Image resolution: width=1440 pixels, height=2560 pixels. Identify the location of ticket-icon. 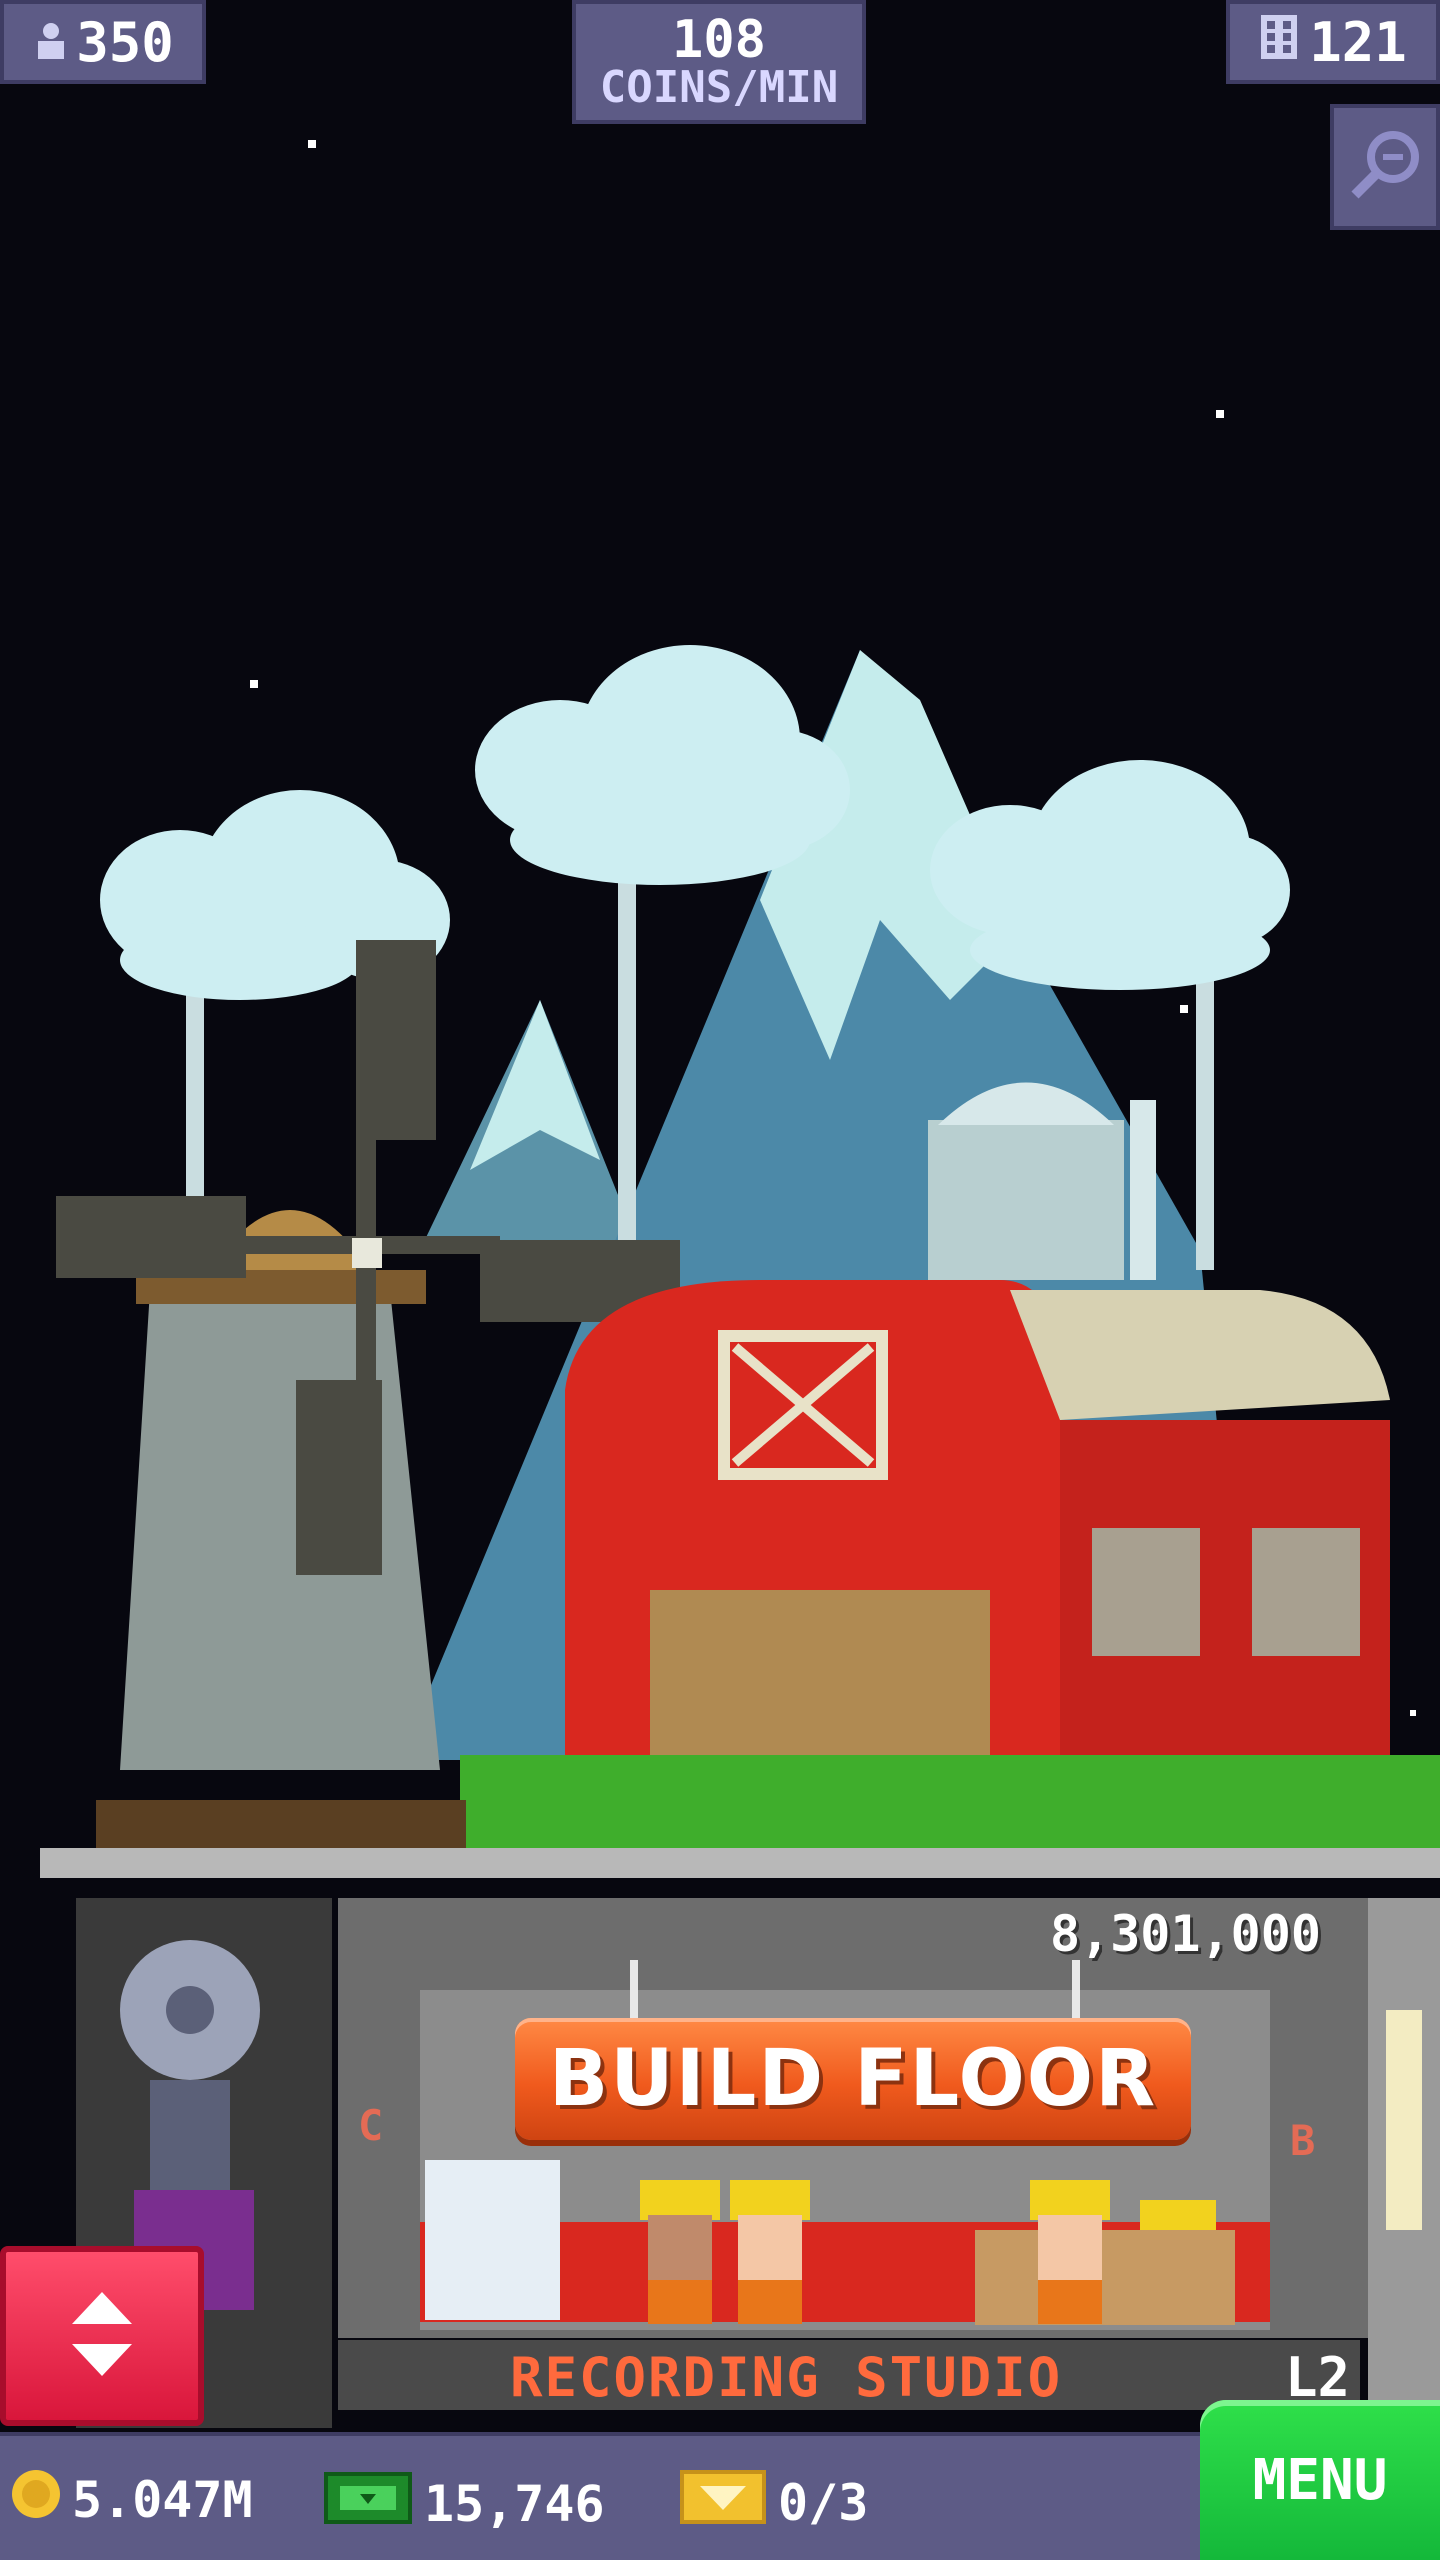
(723, 2503).